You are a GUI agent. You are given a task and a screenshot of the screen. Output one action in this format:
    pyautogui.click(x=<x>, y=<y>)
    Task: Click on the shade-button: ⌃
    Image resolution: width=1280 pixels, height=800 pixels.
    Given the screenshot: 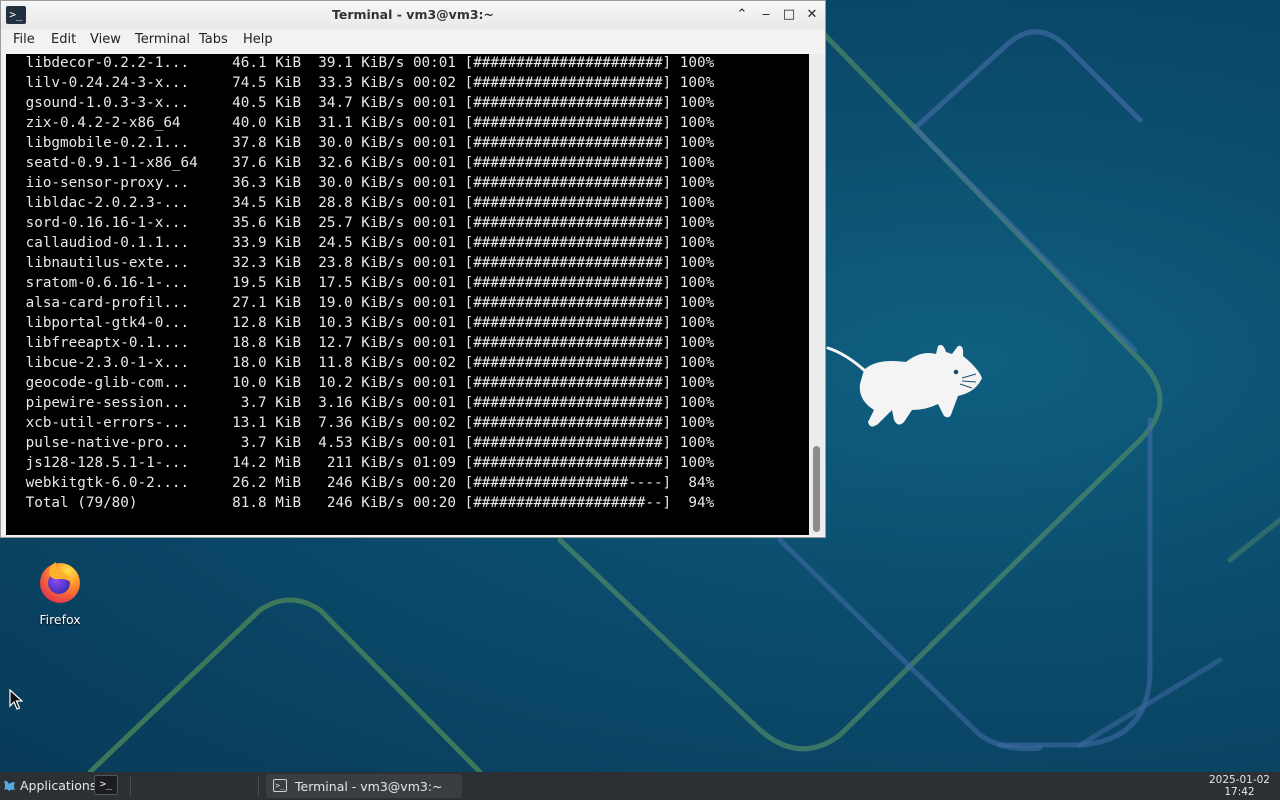 What is the action you would take?
    pyautogui.click(x=742, y=15)
    